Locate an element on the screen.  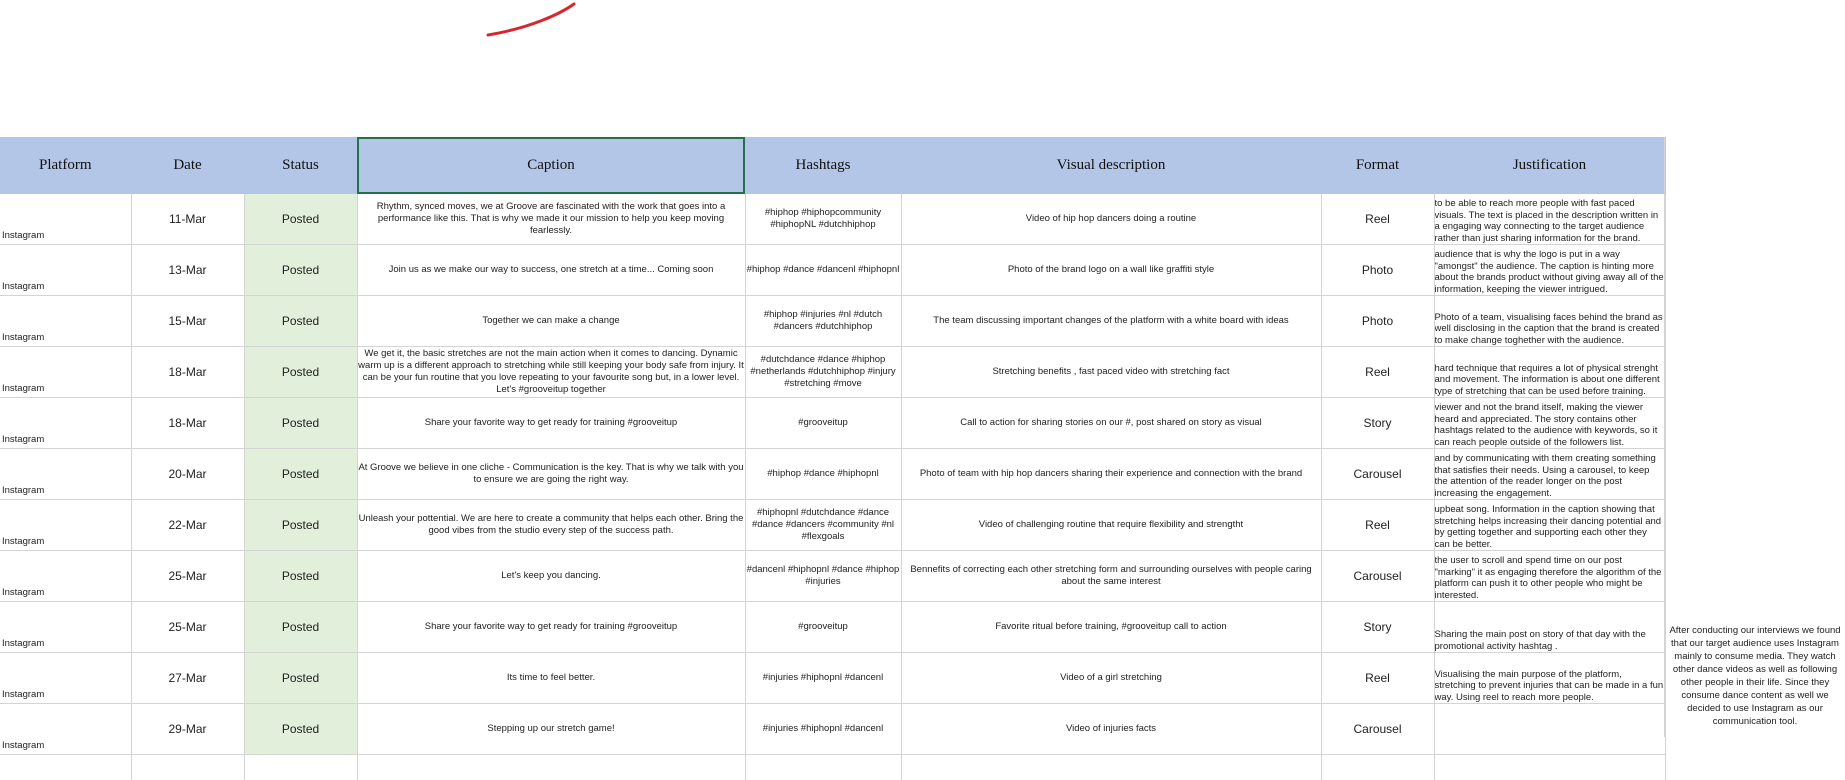
cell-caption: Stepping up our stretch game! is located at coordinates (551, 729).